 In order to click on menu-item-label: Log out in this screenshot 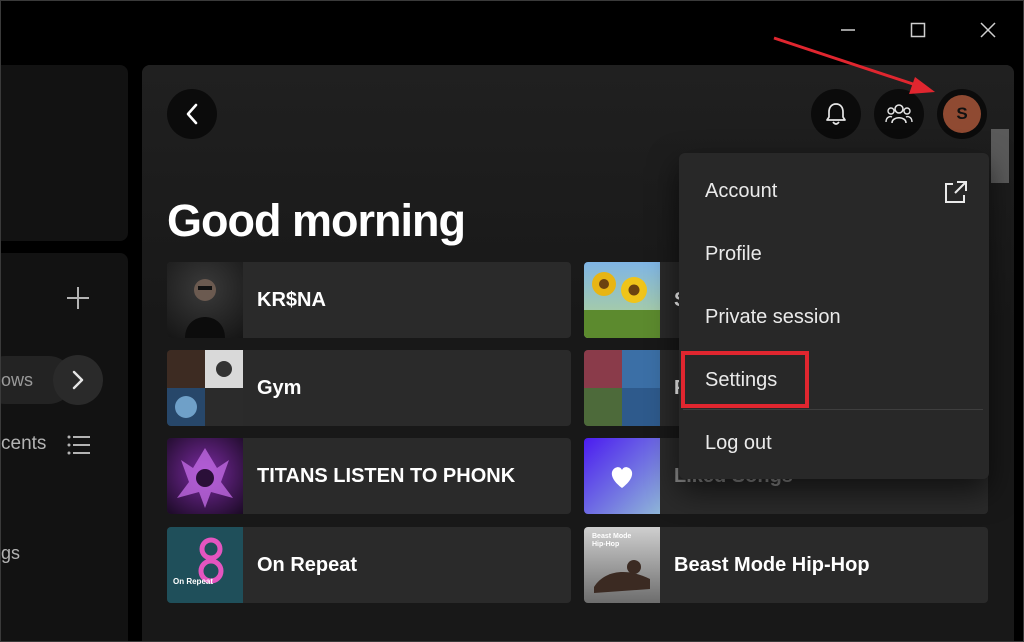, I will do `click(738, 442)`.